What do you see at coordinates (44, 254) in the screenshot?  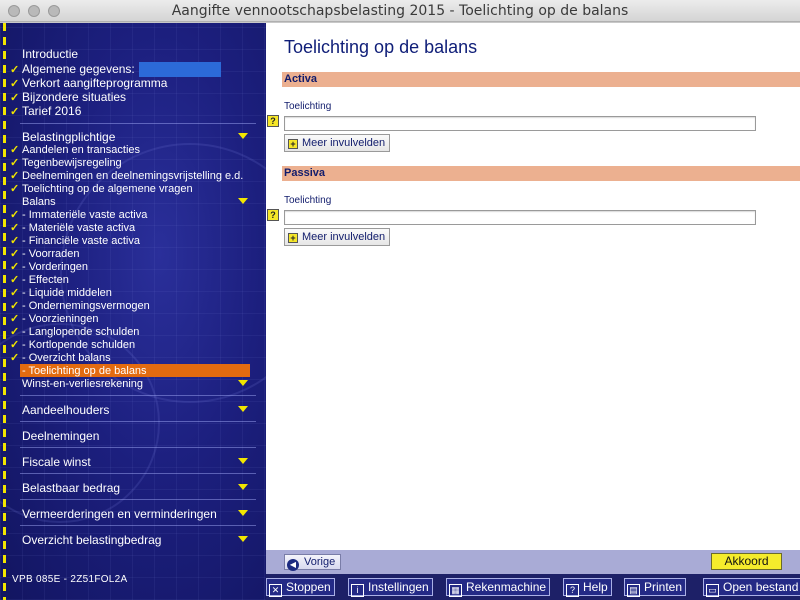 I see `sidebar-item-voorraden: ✓ - Voorraden` at bounding box center [44, 254].